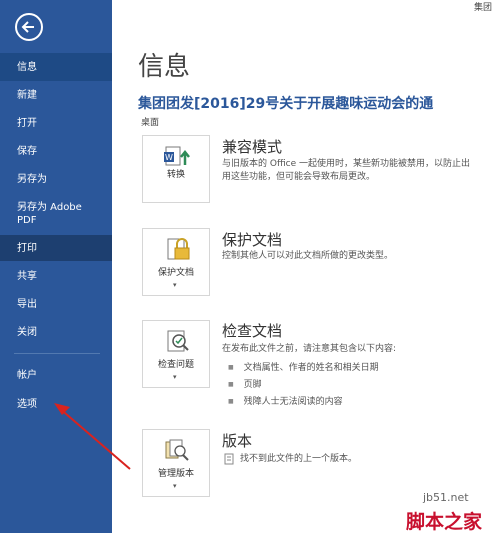 This screenshot has height=534, width=500. What do you see at coordinates (56, 179) in the screenshot?
I see `sidebar-item-save-as: 另存为` at bounding box center [56, 179].